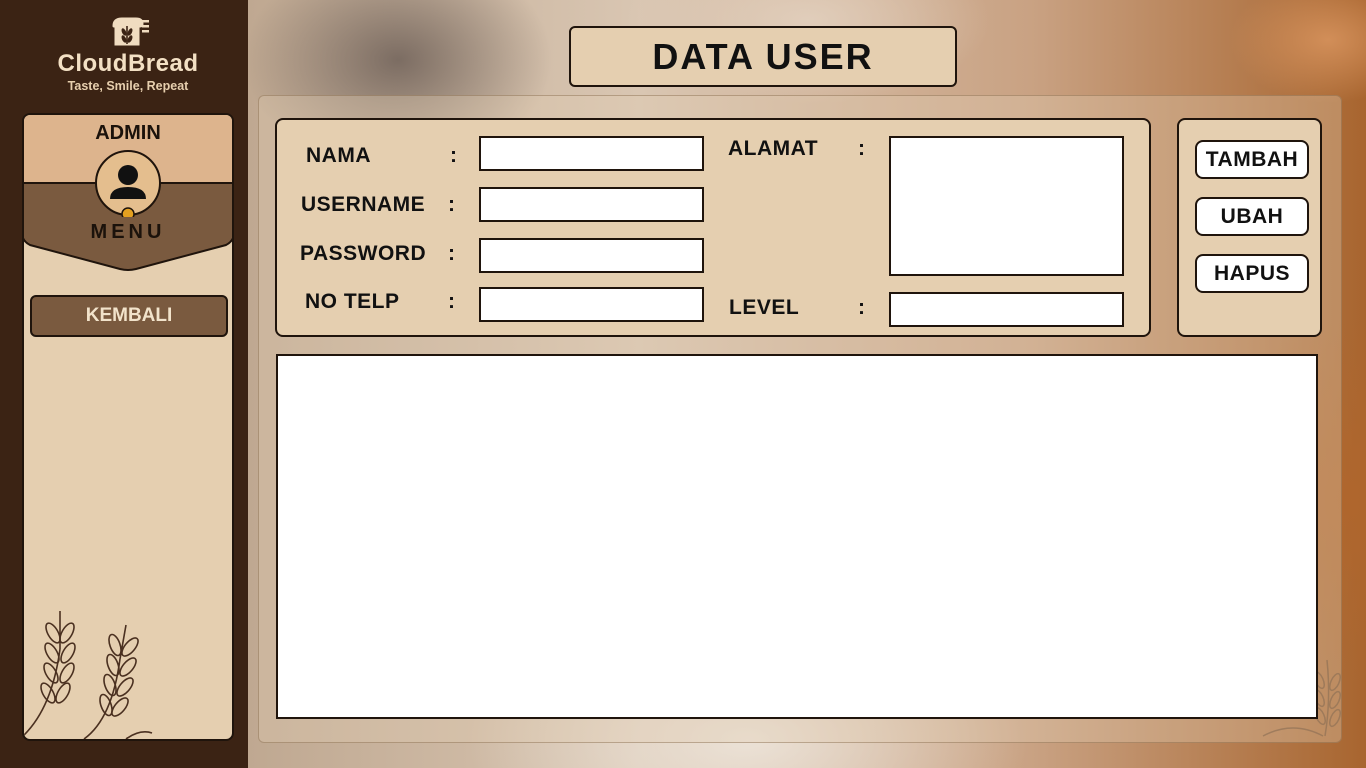 This screenshot has height=768, width=1366. Describe the element at coordinates (591, 304) in the screenshot. I see `no-telp-input` at that location.